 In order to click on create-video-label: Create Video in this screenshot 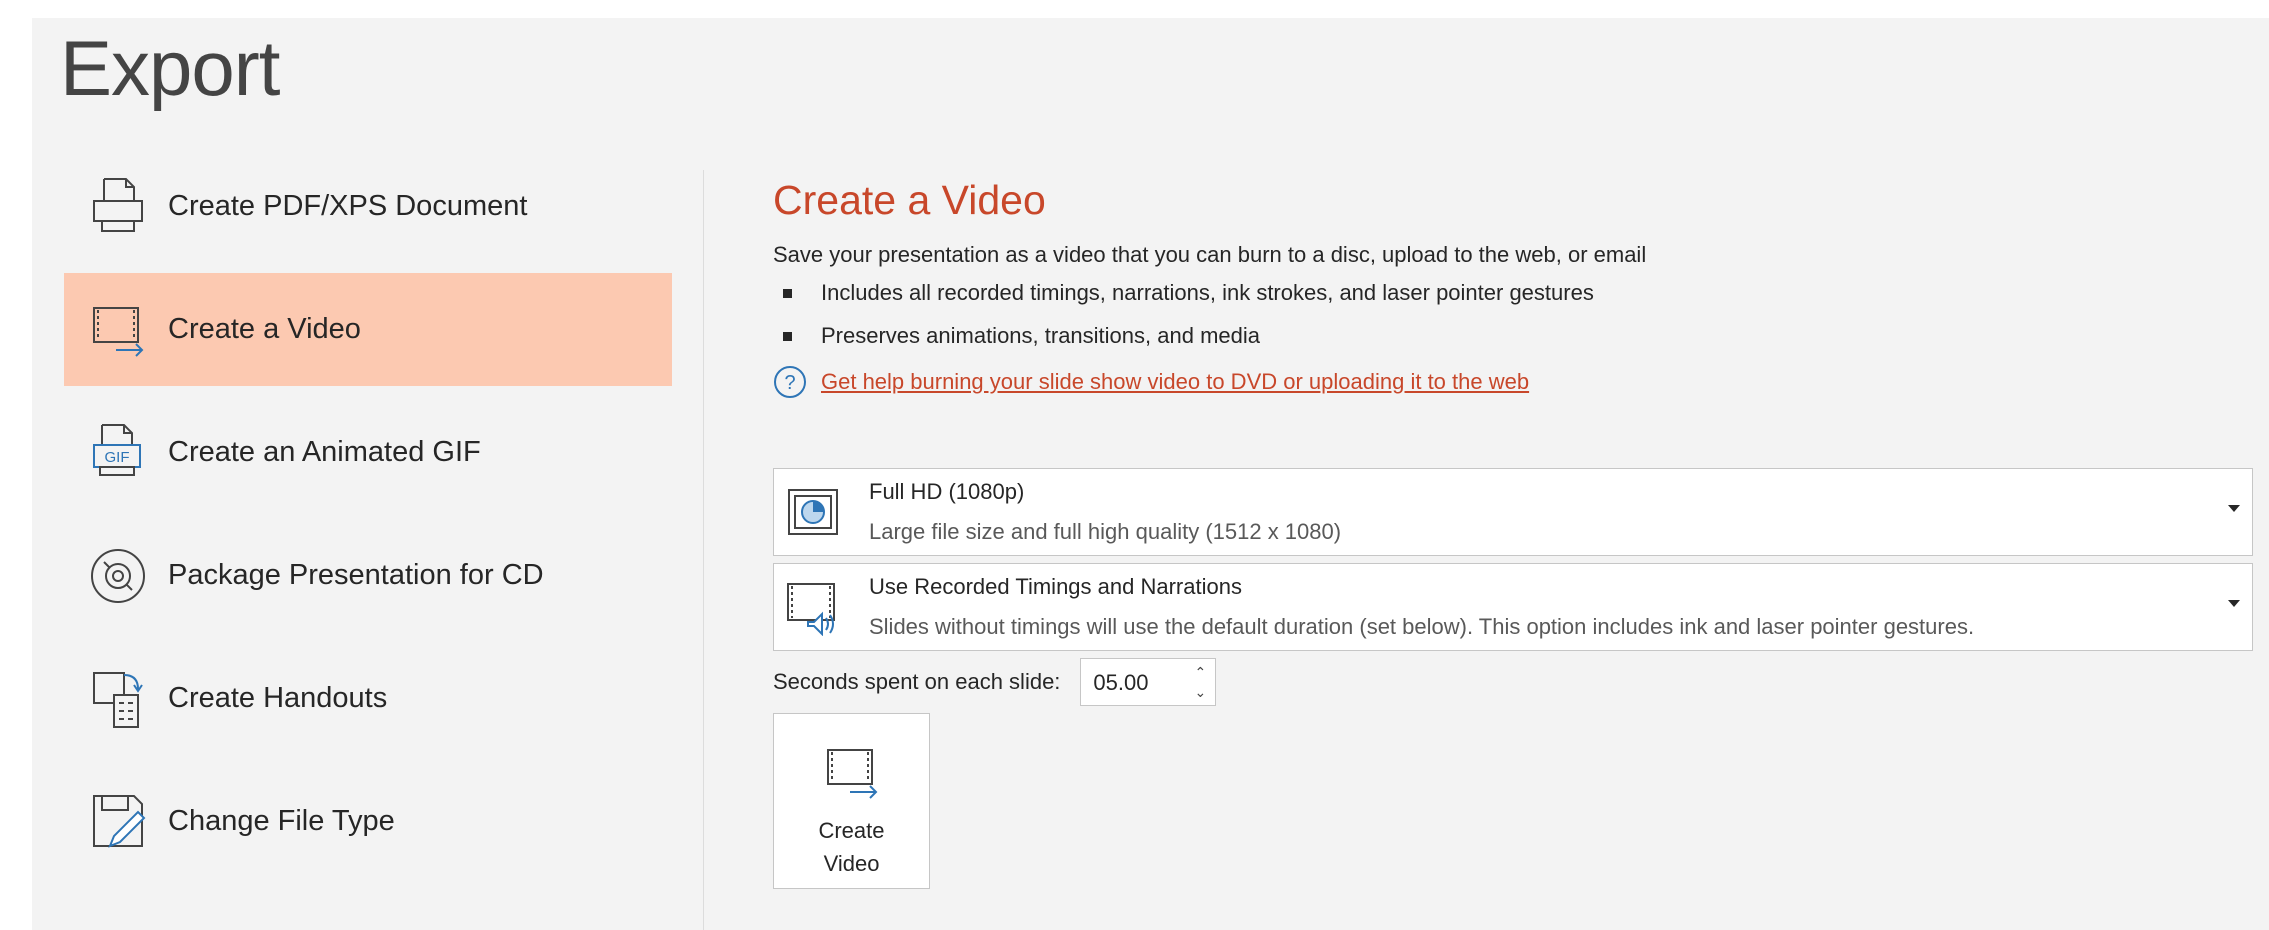, I will do `click(851, 847)`.